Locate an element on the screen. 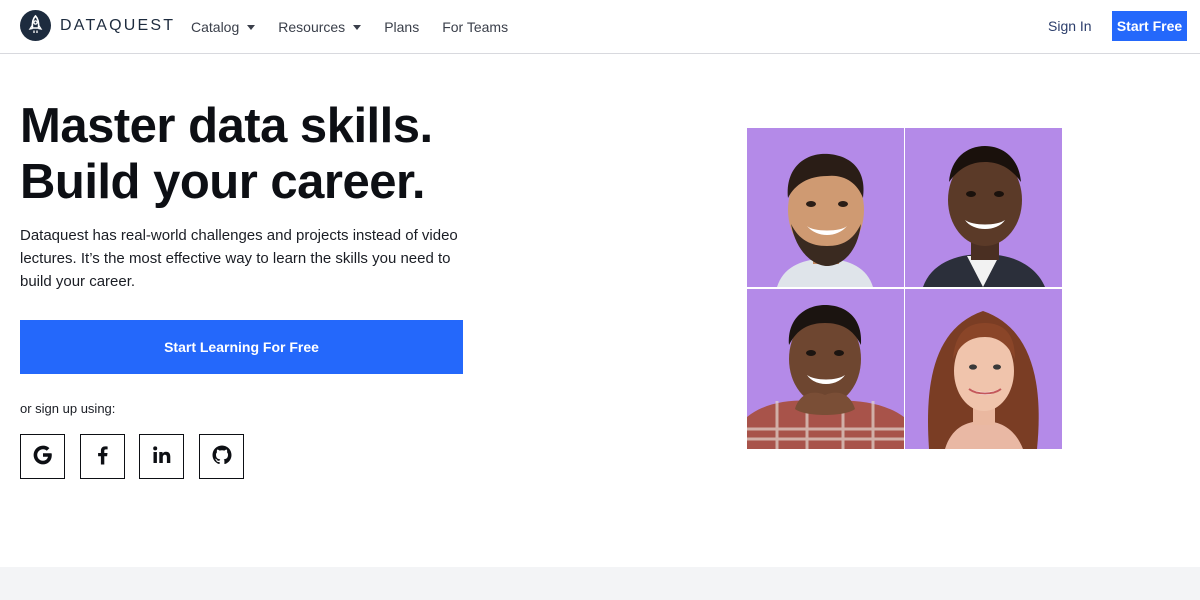 The height and width of the screenshot is (600, 1200). start-free-button: Start Free is located at coordinates (1149, 26).